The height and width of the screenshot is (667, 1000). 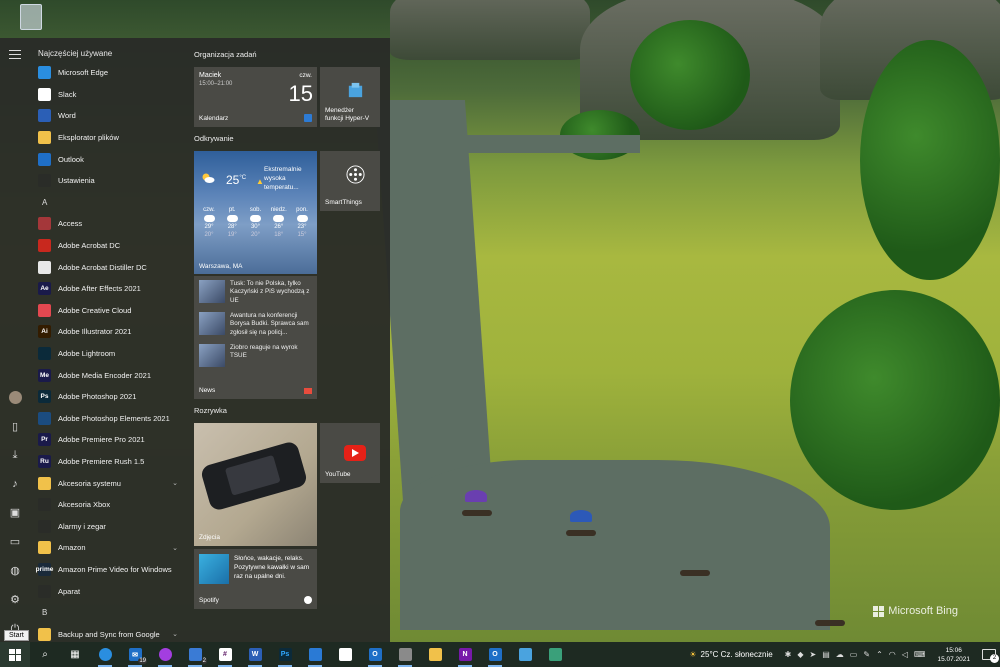 I want to click on taskbar-edge, so click(x=105, y=654).